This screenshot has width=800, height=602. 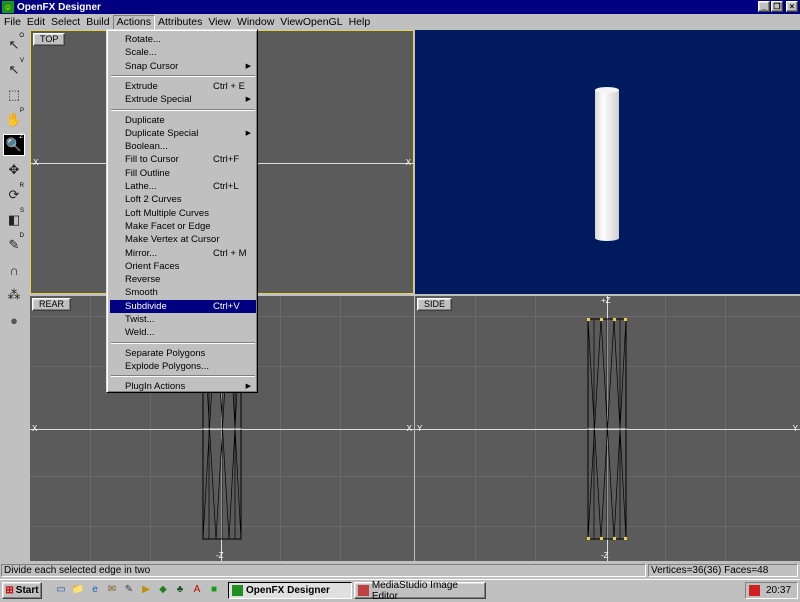 What do you see at coordinates (183, 186) in the screenshot?
I see `menu-item-lathe: Lathe... Ctrl+L` at bounding box center [183, 186].